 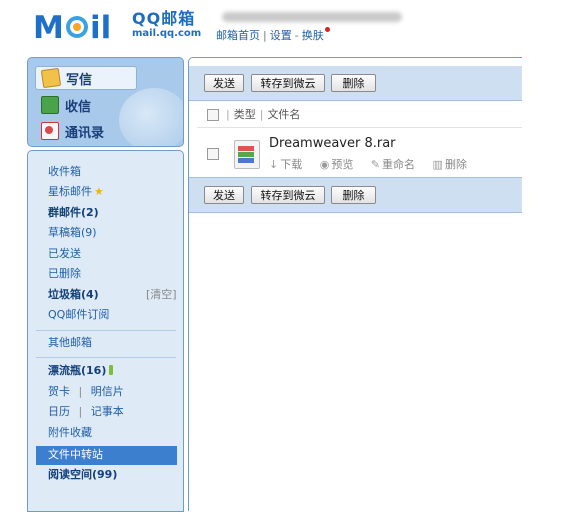 I want to click on contacts-icon, so click(x=50, y=131).